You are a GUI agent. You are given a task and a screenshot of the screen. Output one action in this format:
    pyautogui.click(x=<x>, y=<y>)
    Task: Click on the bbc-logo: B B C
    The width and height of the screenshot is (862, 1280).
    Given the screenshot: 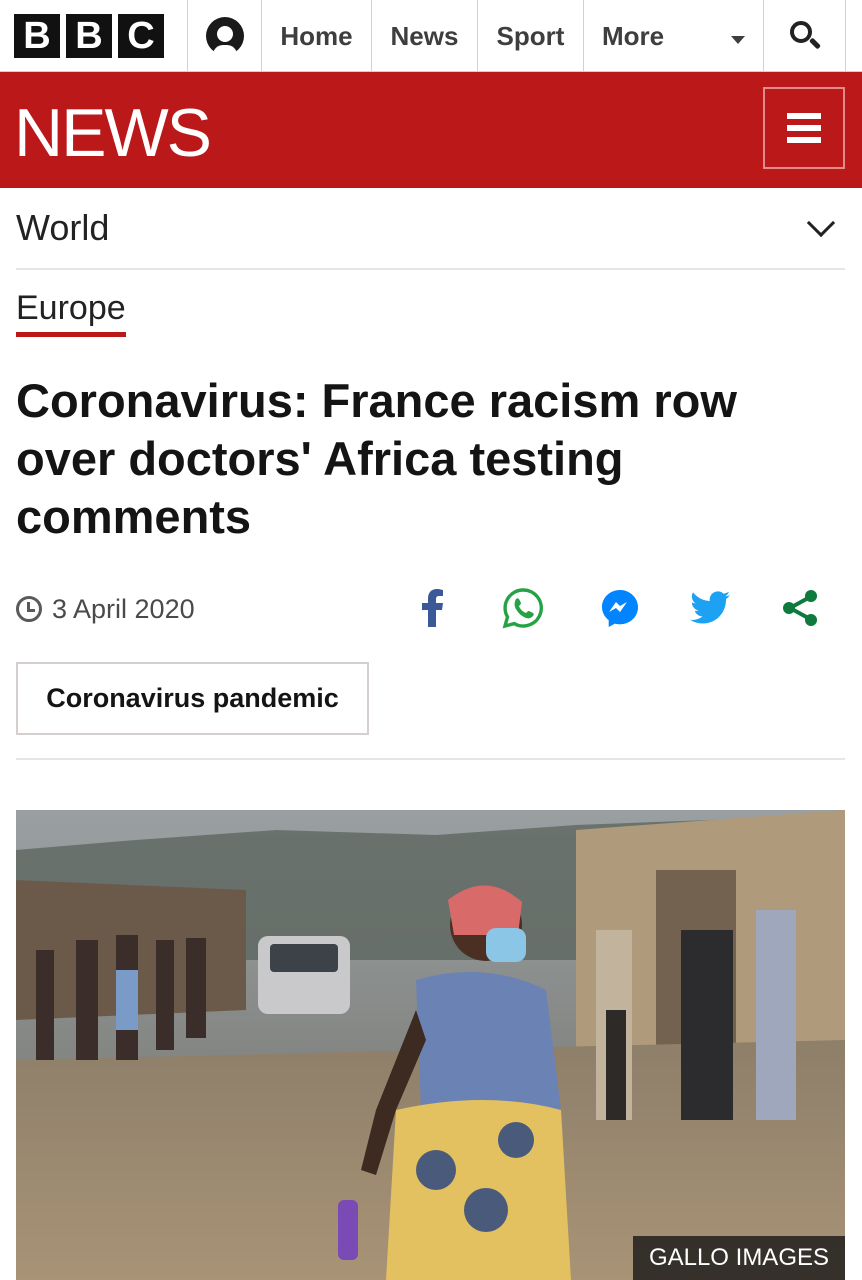 What is the action you would take?
    pyautogui.click(x=94, y=36)
    